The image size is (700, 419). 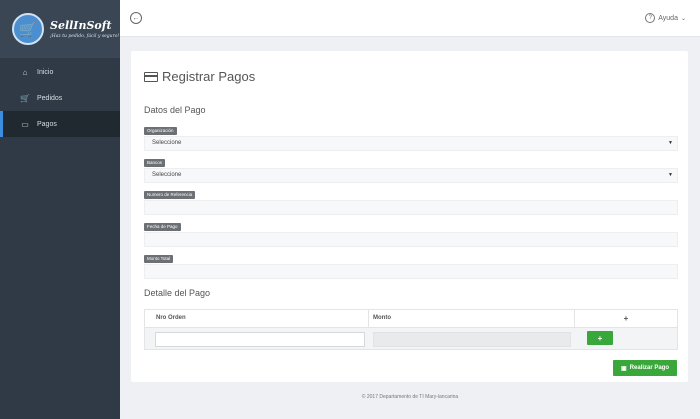 What do you see at coordinates (650, 18) in the screenshot?
I see `help-icon: ?` at bounding box center [650, 18].